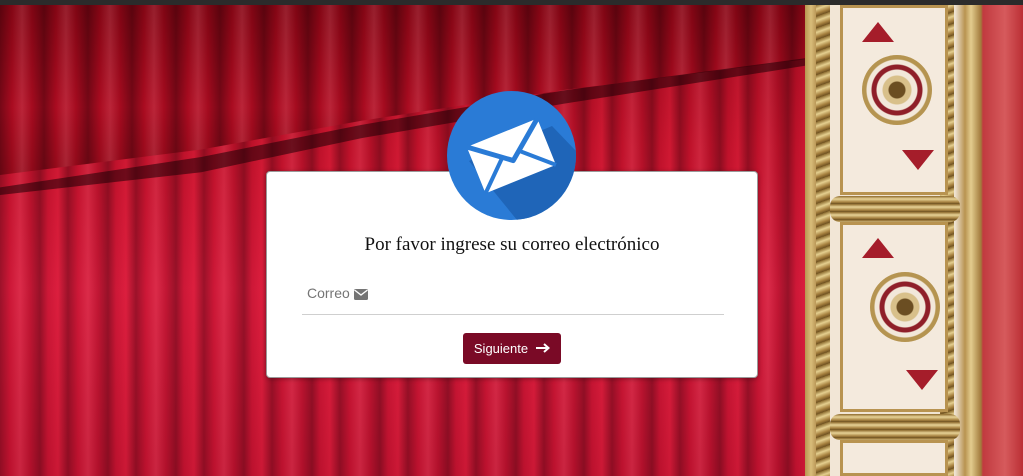 The image size is (1023, 476). Describe the element at coordinates (361, 296) in the screenshot. I see `envelope-small-icon` at that location.